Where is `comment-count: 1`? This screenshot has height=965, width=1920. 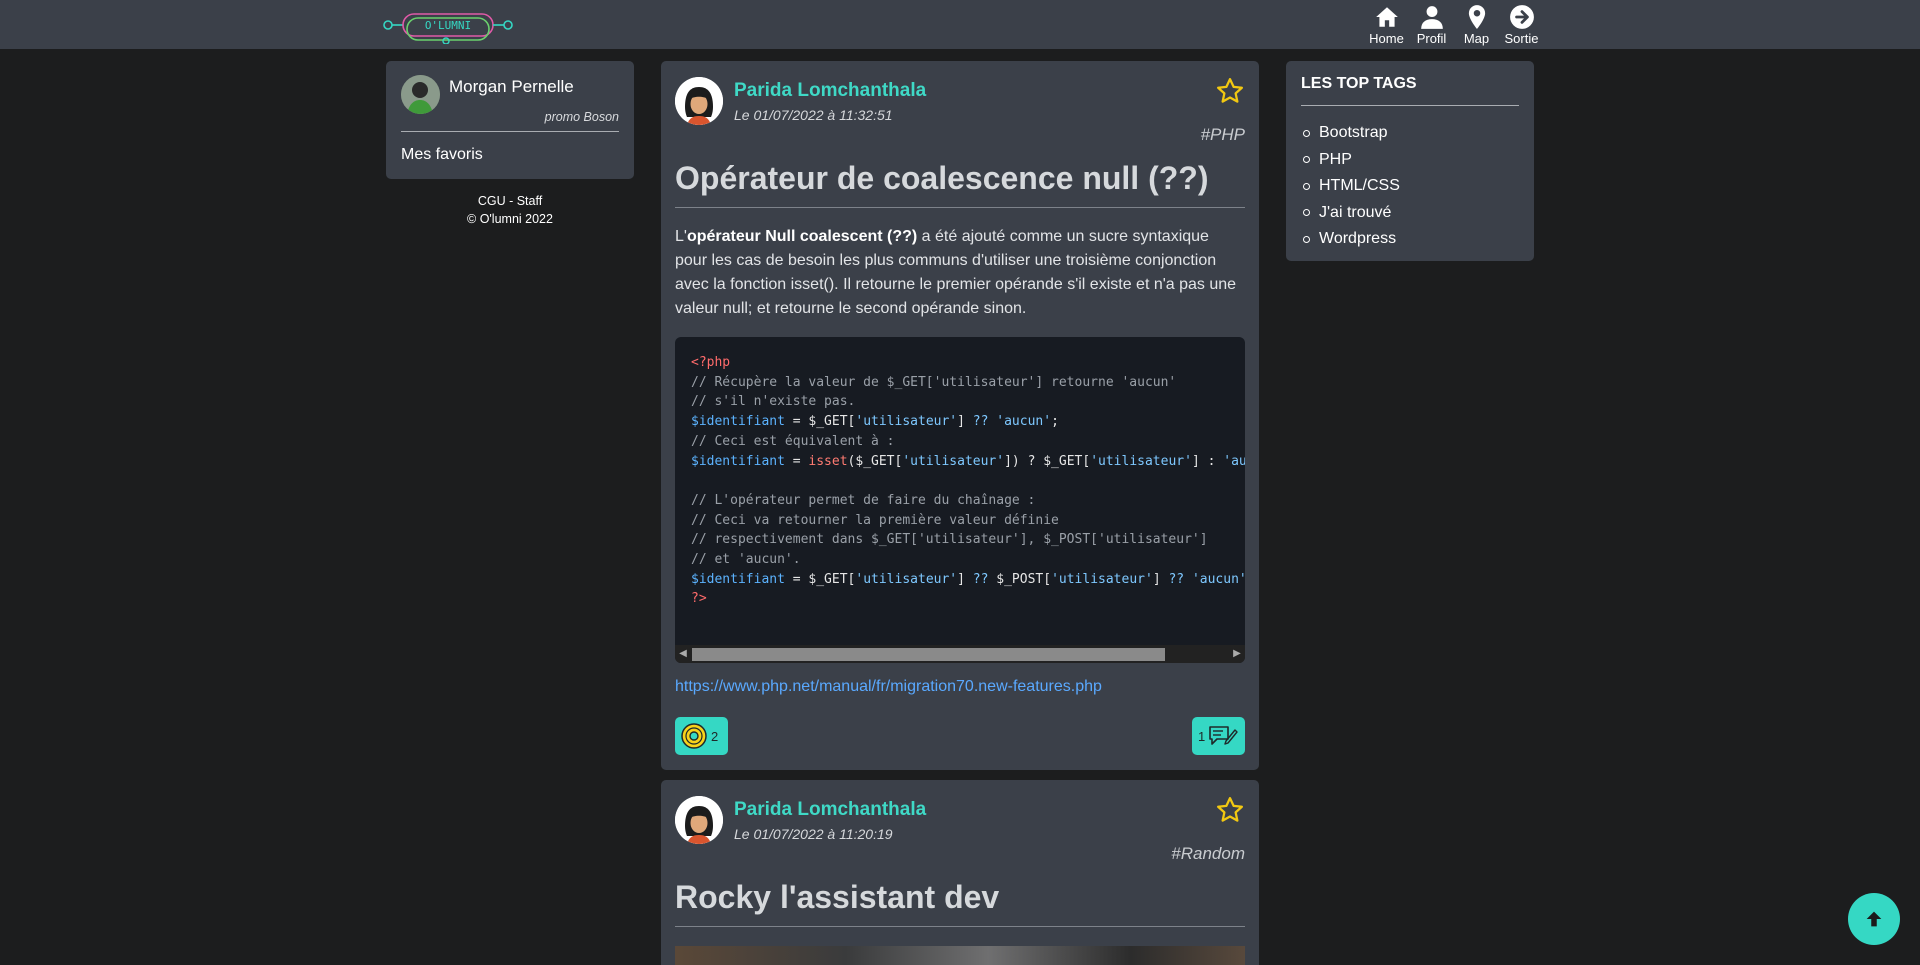
comment-count: 1 is located at coordinates (1202, 736).